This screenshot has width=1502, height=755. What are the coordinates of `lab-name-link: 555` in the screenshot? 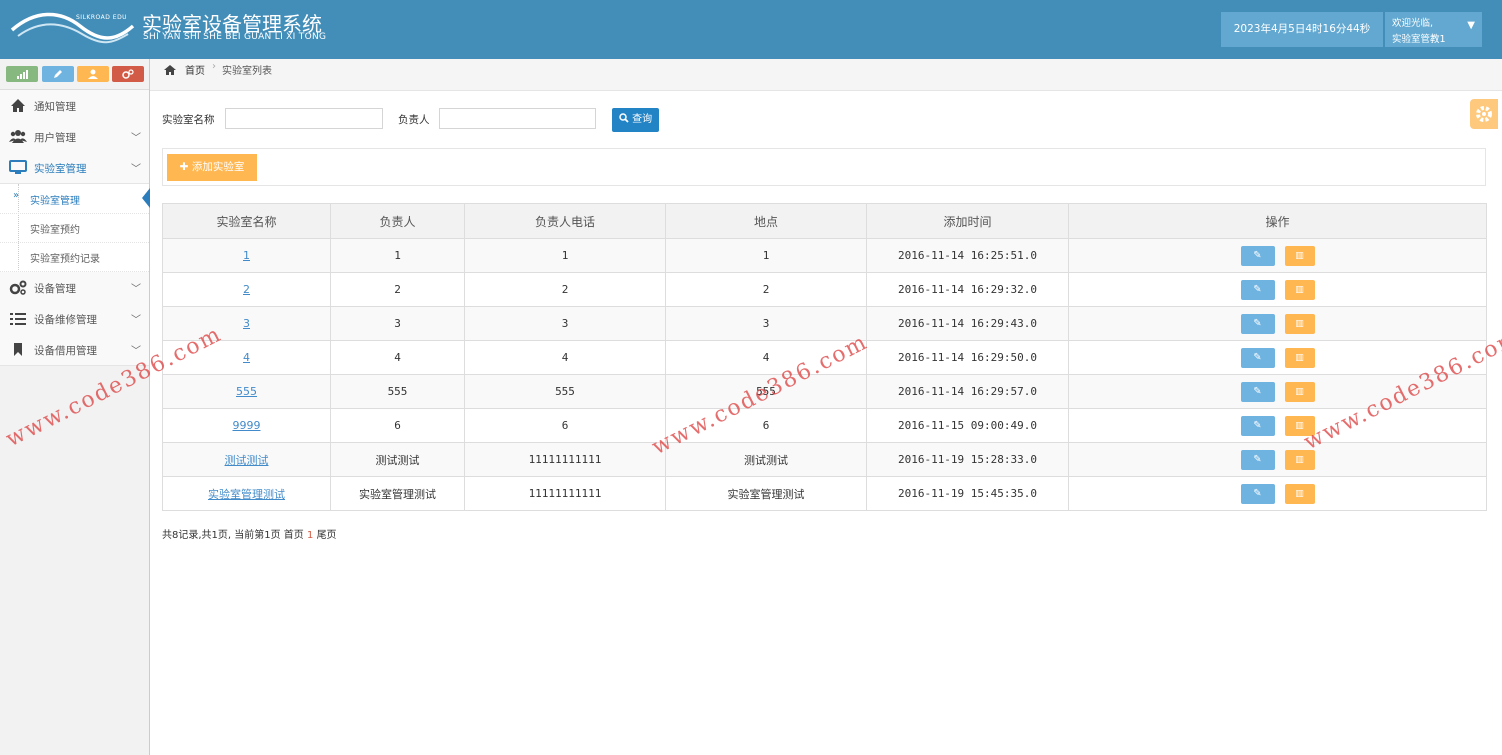 It's located at (246, 391).